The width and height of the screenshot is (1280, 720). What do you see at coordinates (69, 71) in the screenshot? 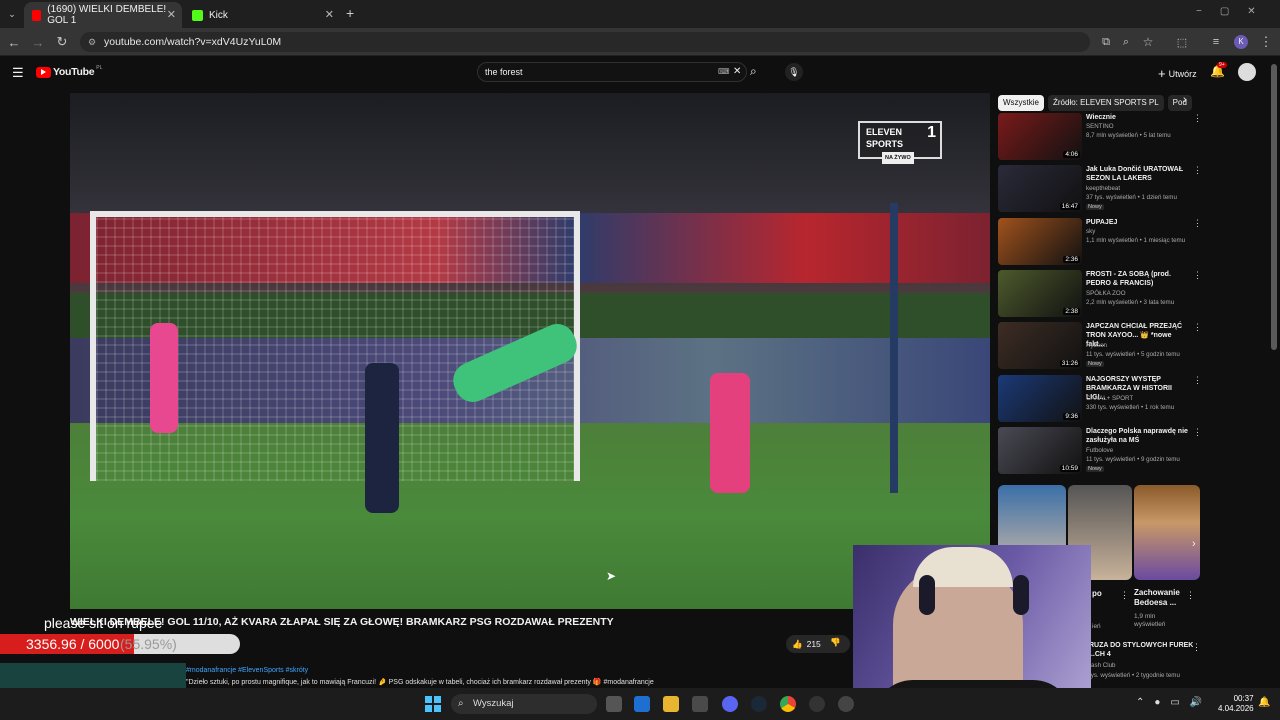
I see `youtube-logo: YouTube PL` at bounding box center [69, 71].